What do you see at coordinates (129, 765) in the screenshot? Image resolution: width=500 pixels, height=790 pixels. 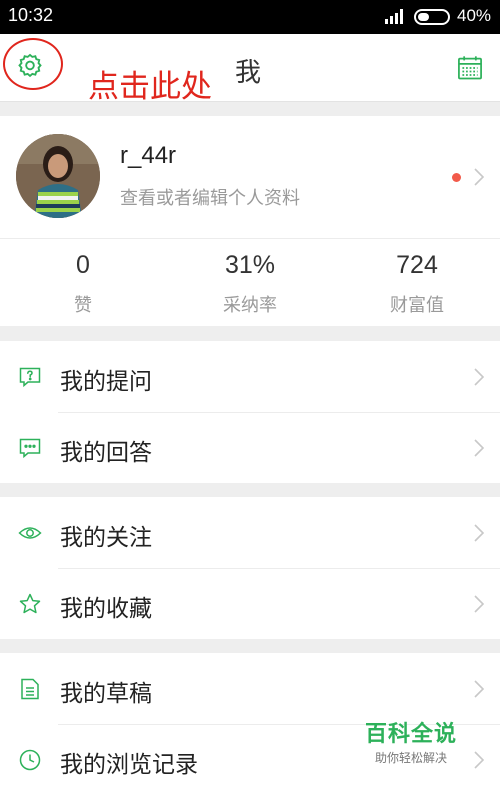 I see `menu-item-label: 我的浏览记录` at bounding box center [129, 765].